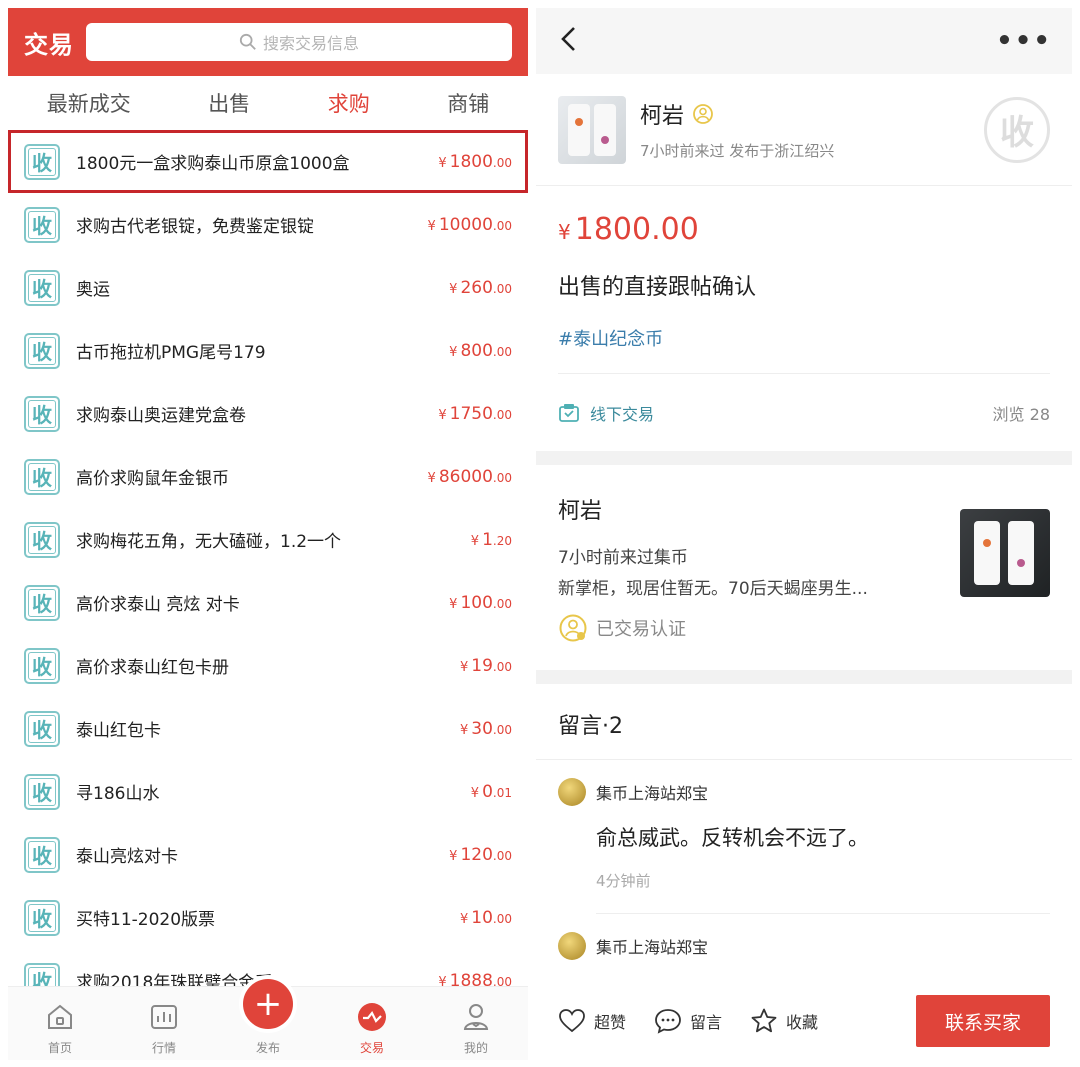 The width and height of the screenshot is (1080, 1067). I want to click on trade-type-label: 线下交易, so click(622, 414).